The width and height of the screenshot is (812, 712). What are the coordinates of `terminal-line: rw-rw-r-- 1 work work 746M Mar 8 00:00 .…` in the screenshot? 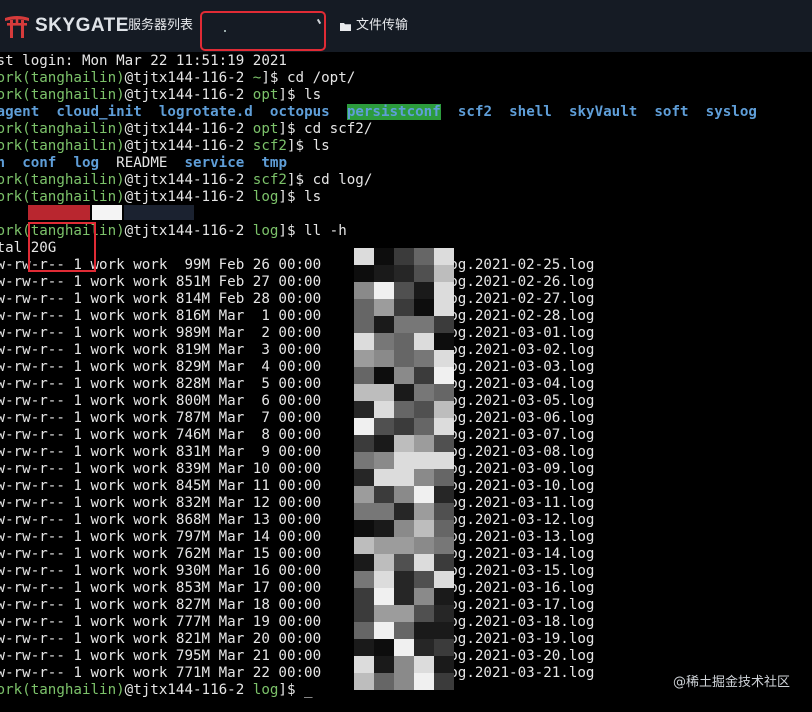 It's located at (297, 435).